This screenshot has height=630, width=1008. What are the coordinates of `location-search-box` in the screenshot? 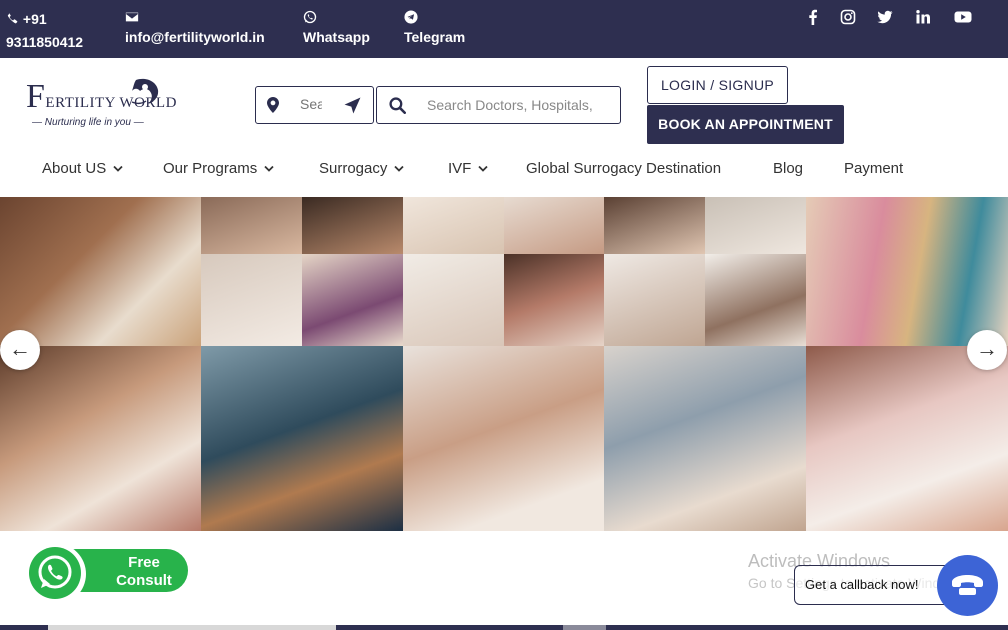 It's located at (314, 105).